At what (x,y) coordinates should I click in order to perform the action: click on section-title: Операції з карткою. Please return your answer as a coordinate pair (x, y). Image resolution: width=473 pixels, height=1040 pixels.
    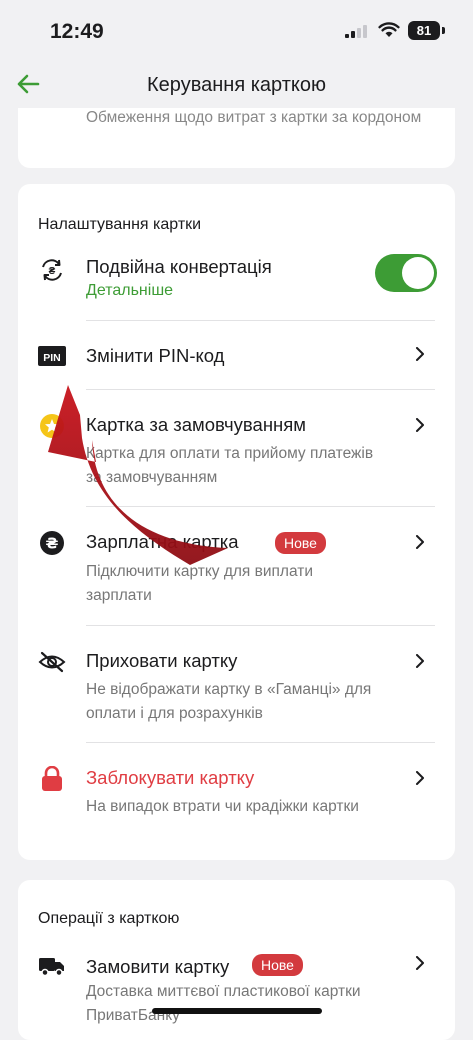
    Looking at the image, I should click on (109, 918).